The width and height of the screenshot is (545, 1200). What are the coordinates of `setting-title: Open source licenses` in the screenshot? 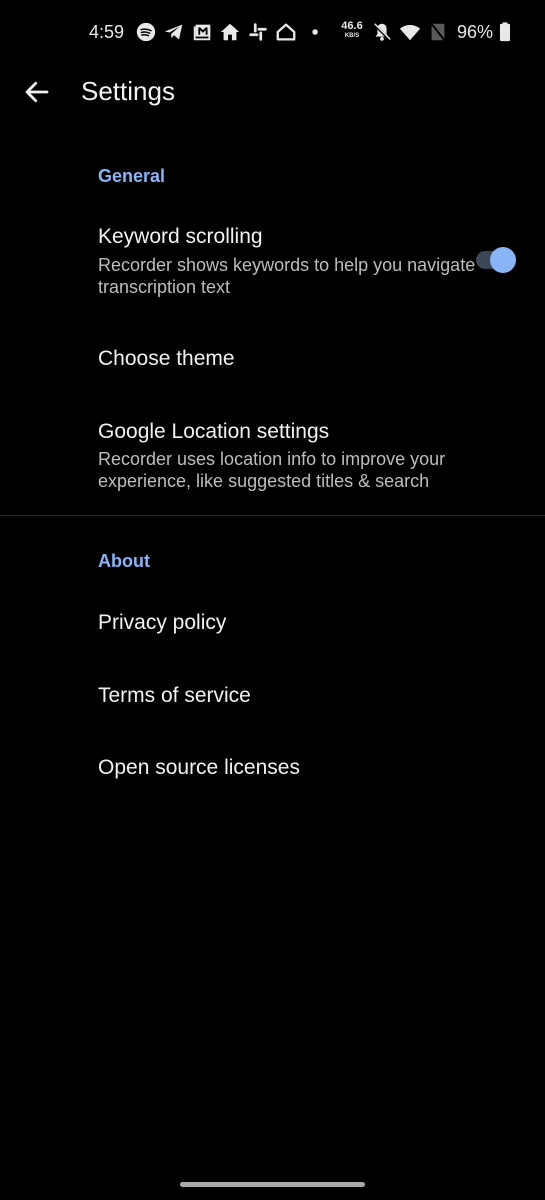 It's located at (199, 767).